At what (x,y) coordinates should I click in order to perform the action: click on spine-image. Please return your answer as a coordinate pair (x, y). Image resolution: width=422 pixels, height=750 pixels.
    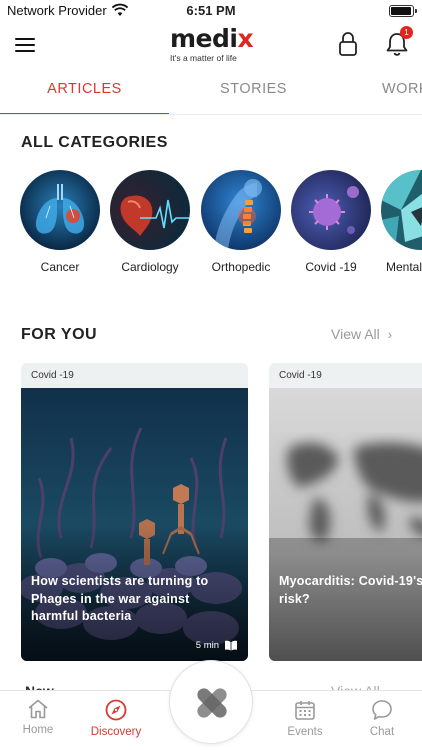
    Looking at the image, I should click on (241, 210).